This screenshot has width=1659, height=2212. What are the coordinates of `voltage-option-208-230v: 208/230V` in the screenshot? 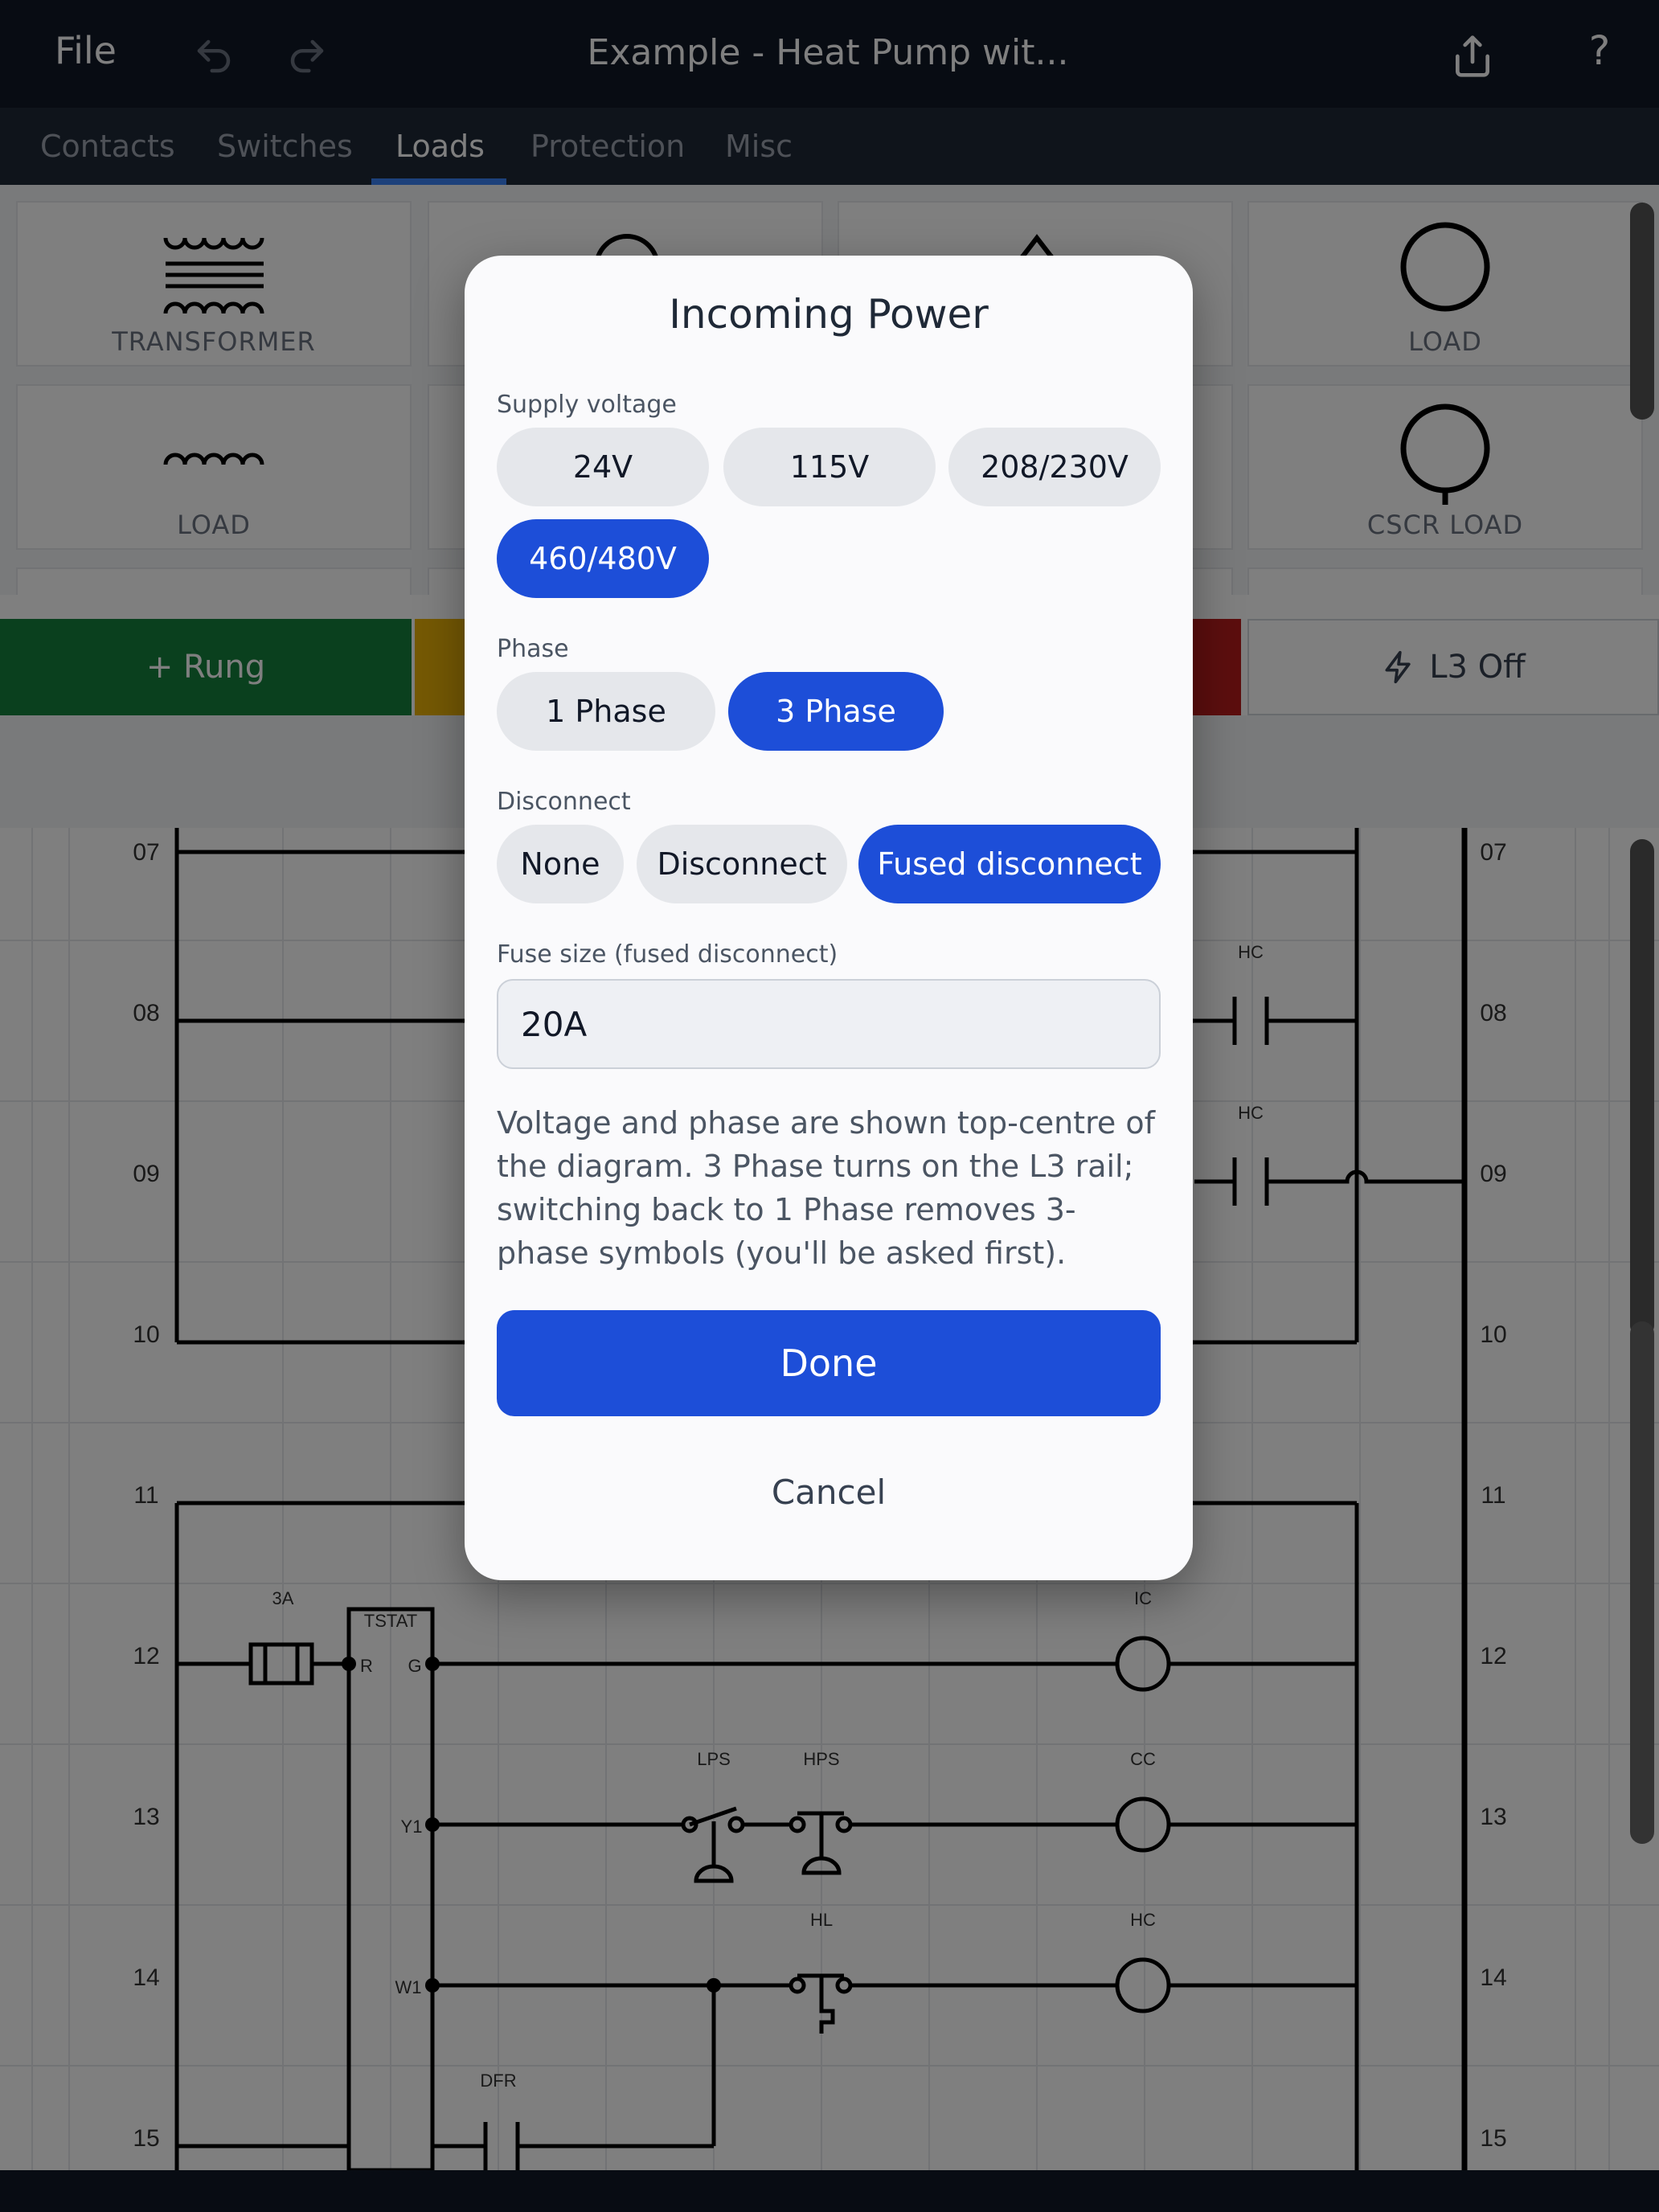 It's located at (1054, 467).